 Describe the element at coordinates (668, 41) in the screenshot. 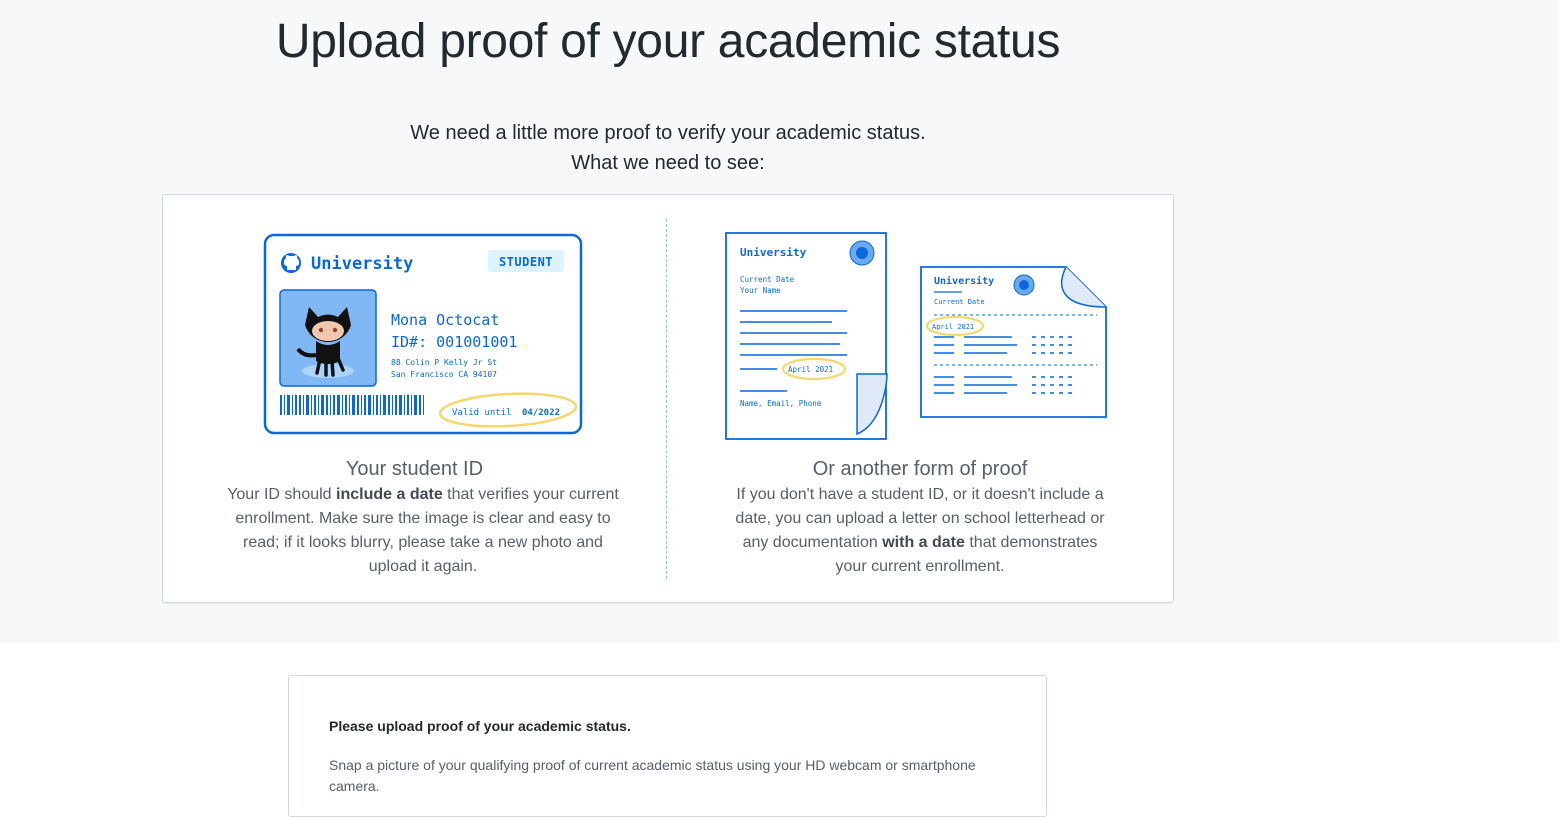

I see `page-title: Upload proof of your academic status` at that location.